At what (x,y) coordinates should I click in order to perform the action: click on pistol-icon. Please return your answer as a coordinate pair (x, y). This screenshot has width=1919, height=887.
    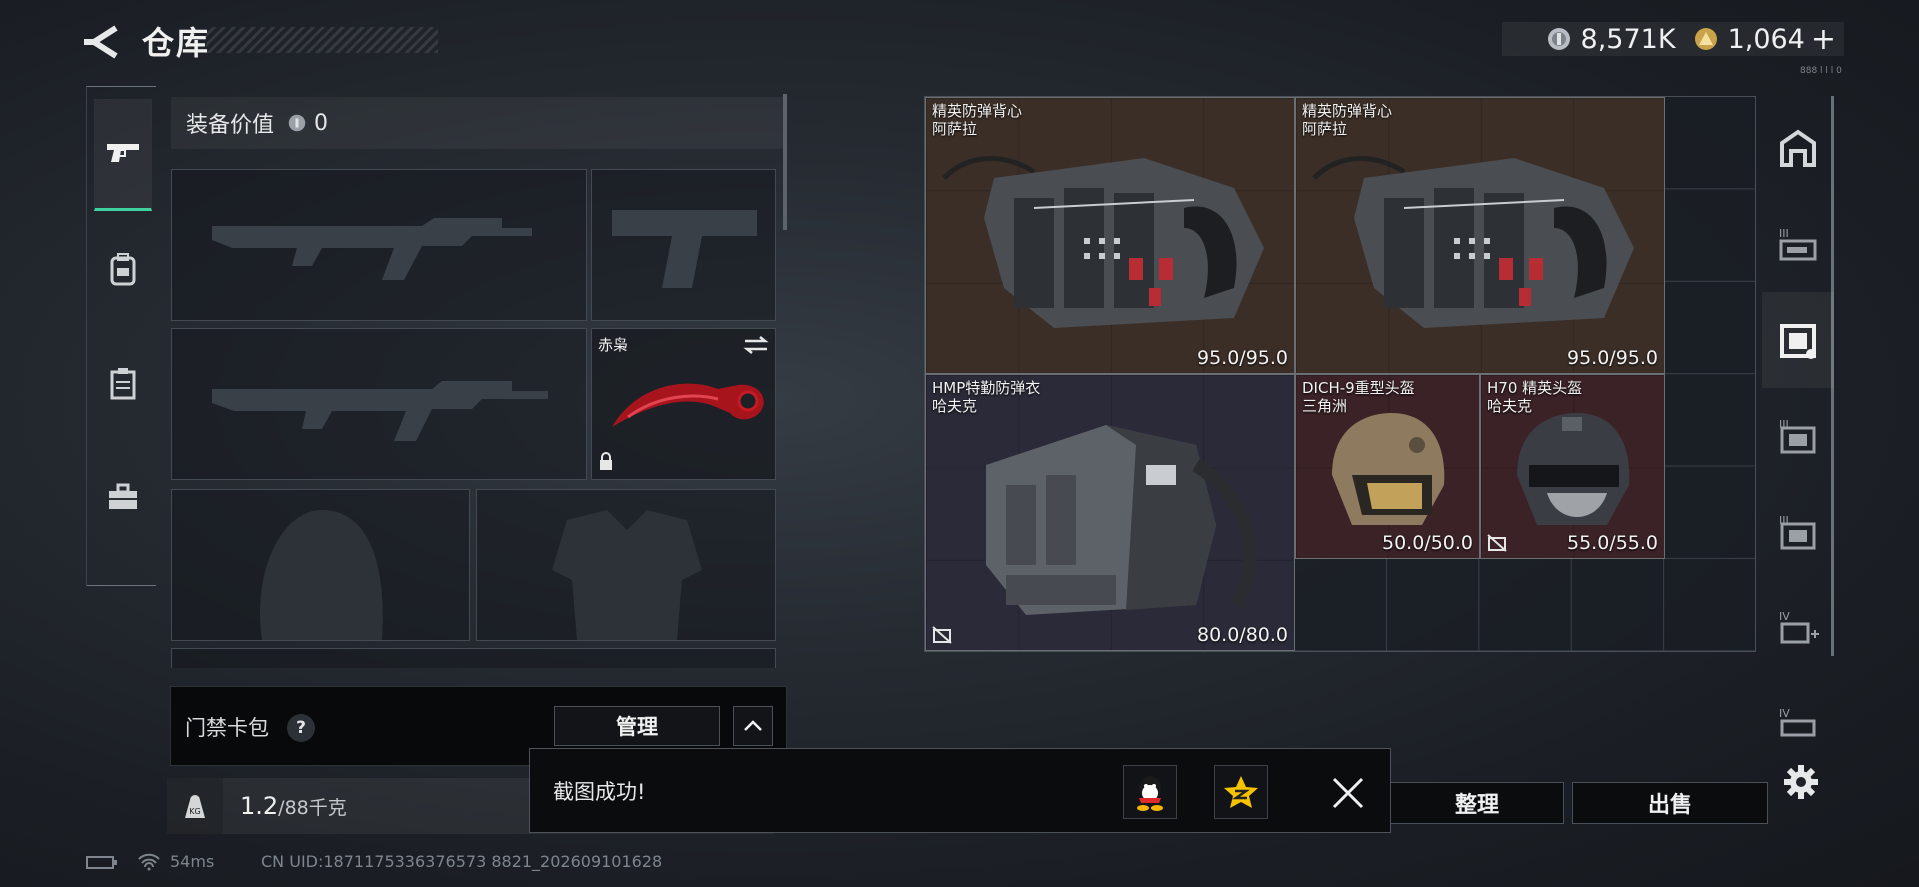
    Looking at the image, I should click on (123, 153).